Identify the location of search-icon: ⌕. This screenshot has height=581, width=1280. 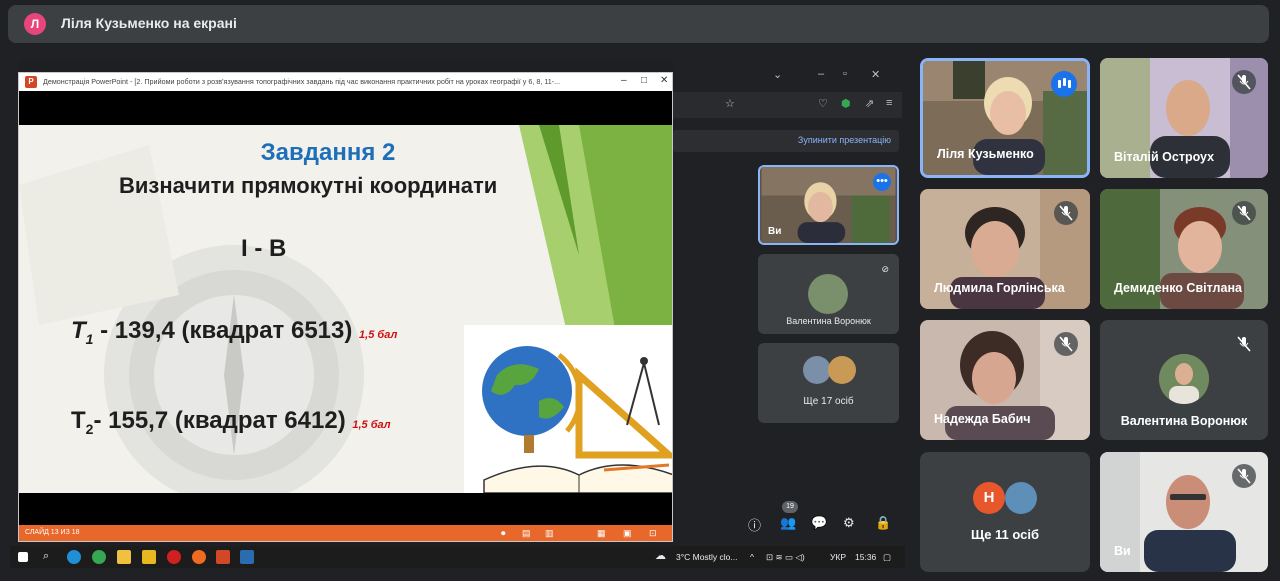
(46, 556).